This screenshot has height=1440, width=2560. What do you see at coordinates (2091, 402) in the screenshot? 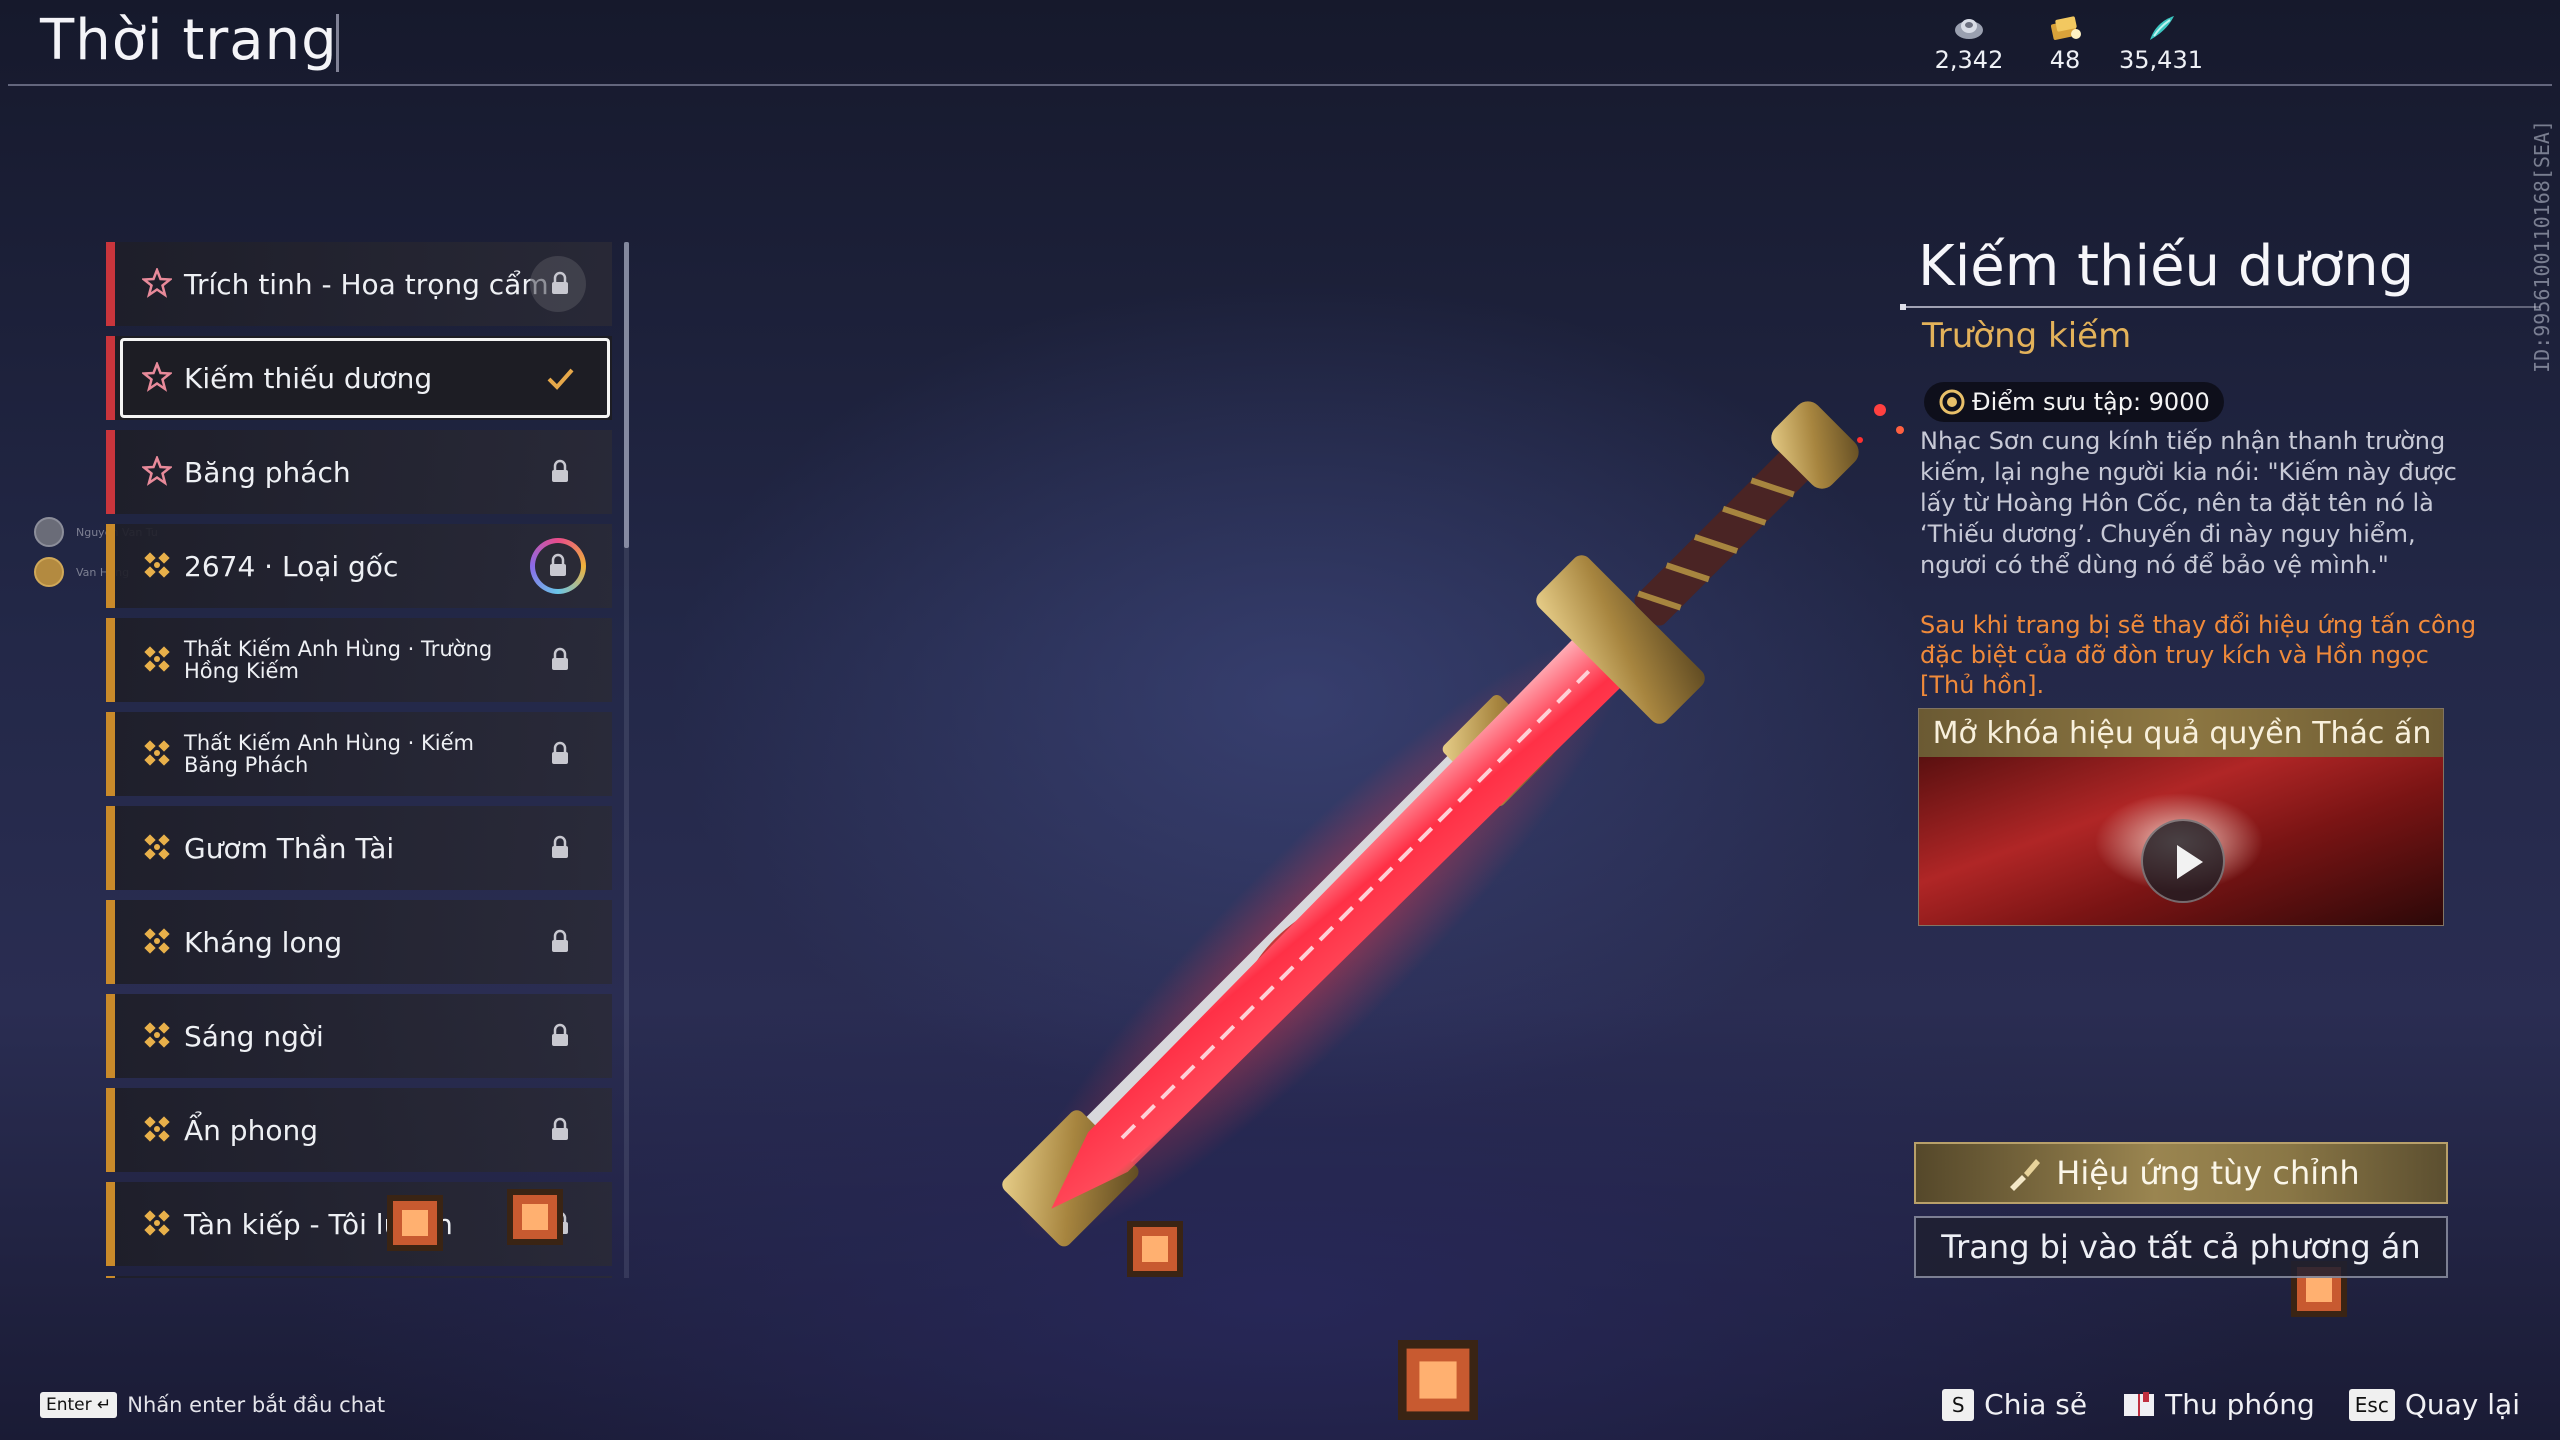
I see `collection-points: Điểm sưu tập: 9000` at bounding box center [2091, 402].